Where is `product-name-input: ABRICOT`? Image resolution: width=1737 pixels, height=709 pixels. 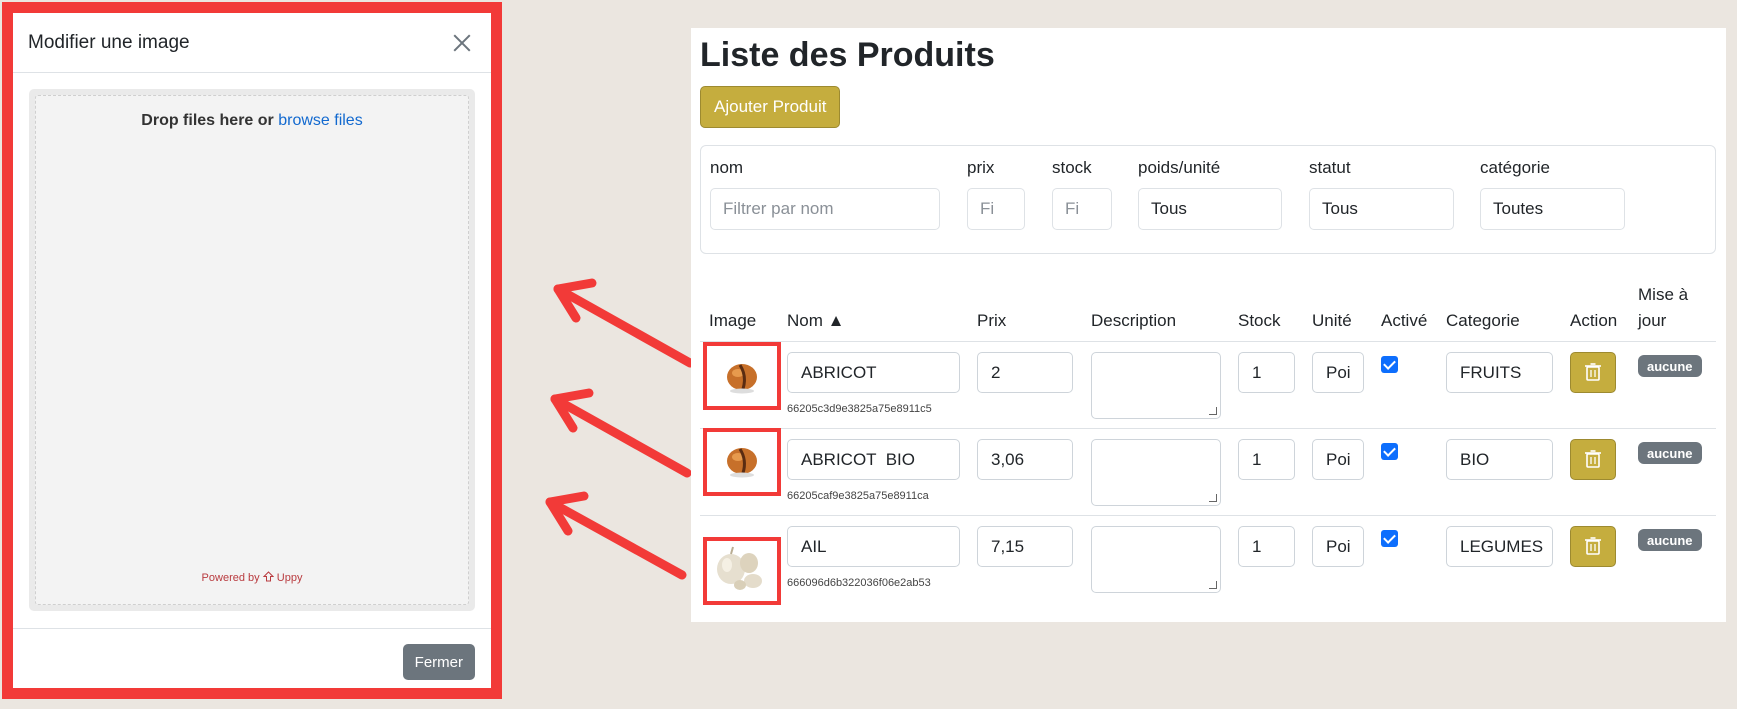 product-name-input: ABRICOT is located at coordinates (873, 372).